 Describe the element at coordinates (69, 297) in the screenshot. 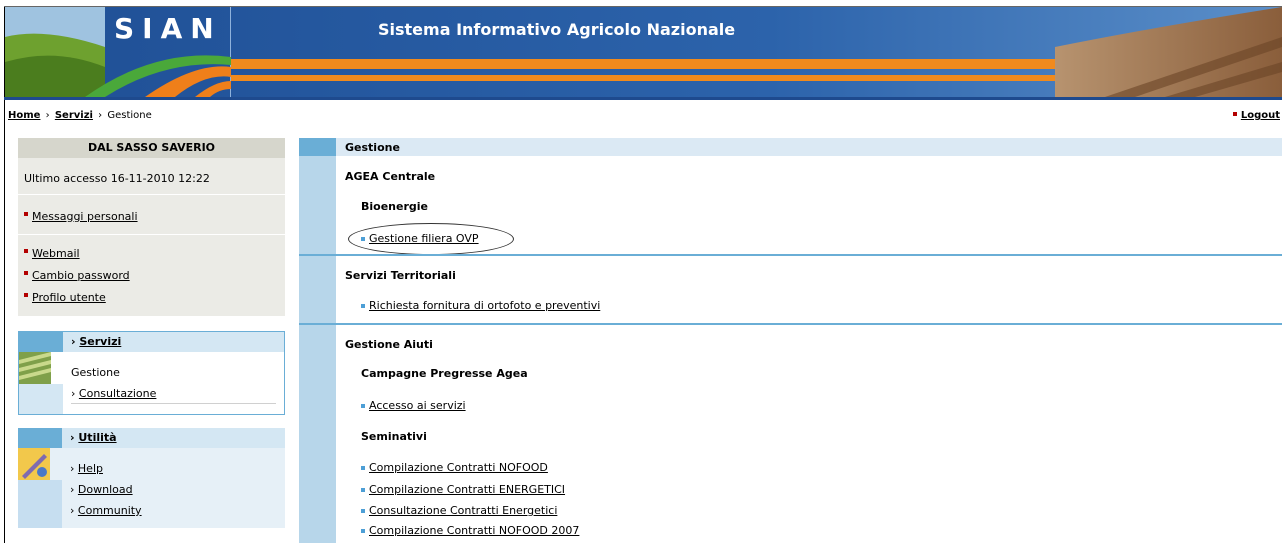

I see `profile-link: Profilo utente` at that location.